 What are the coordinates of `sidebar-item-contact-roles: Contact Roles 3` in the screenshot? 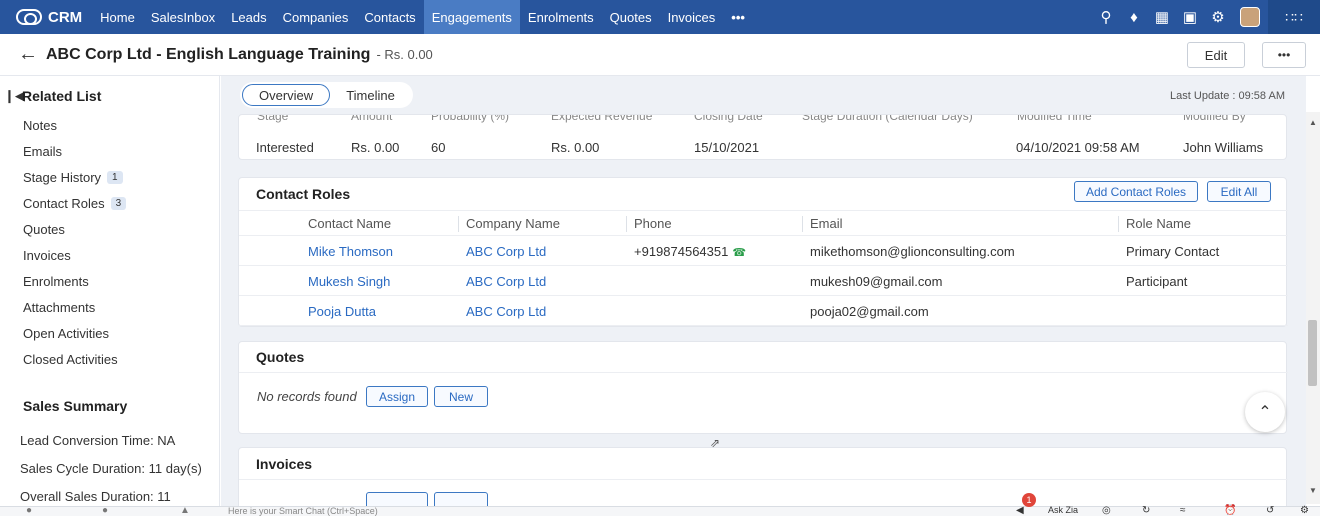 It's located at (75, 203).